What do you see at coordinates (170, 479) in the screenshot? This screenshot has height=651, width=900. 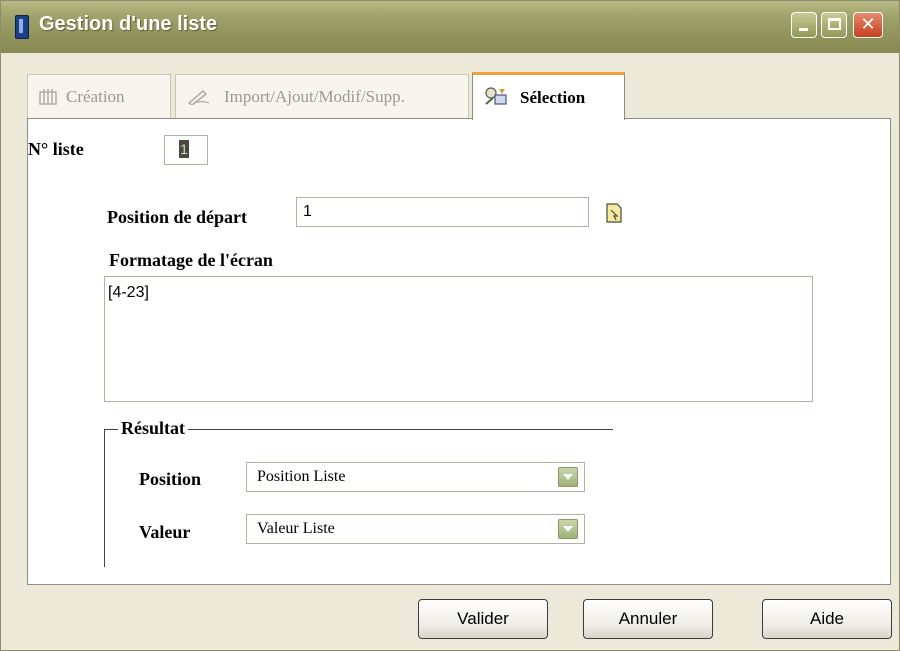 I see `position-label: Position` at bounding box center [170, 479].